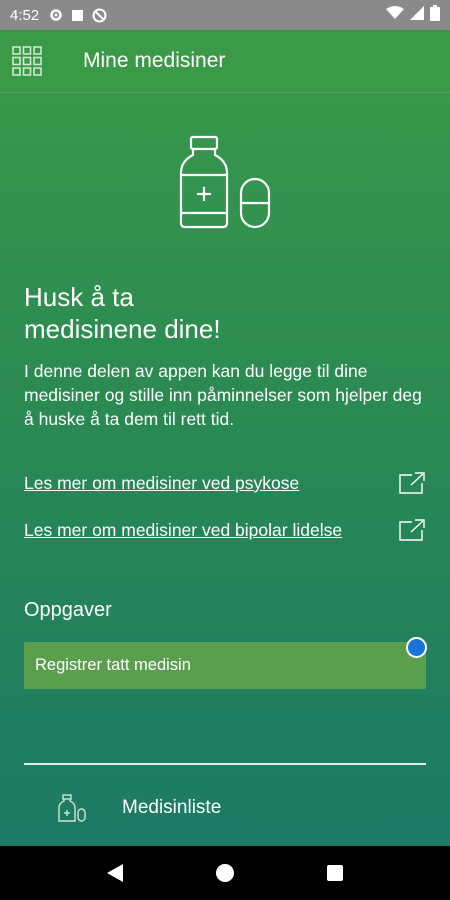 The height and width of the screenshot is (900, 450). I want to click on square-notification-icon, so click(77, 15).